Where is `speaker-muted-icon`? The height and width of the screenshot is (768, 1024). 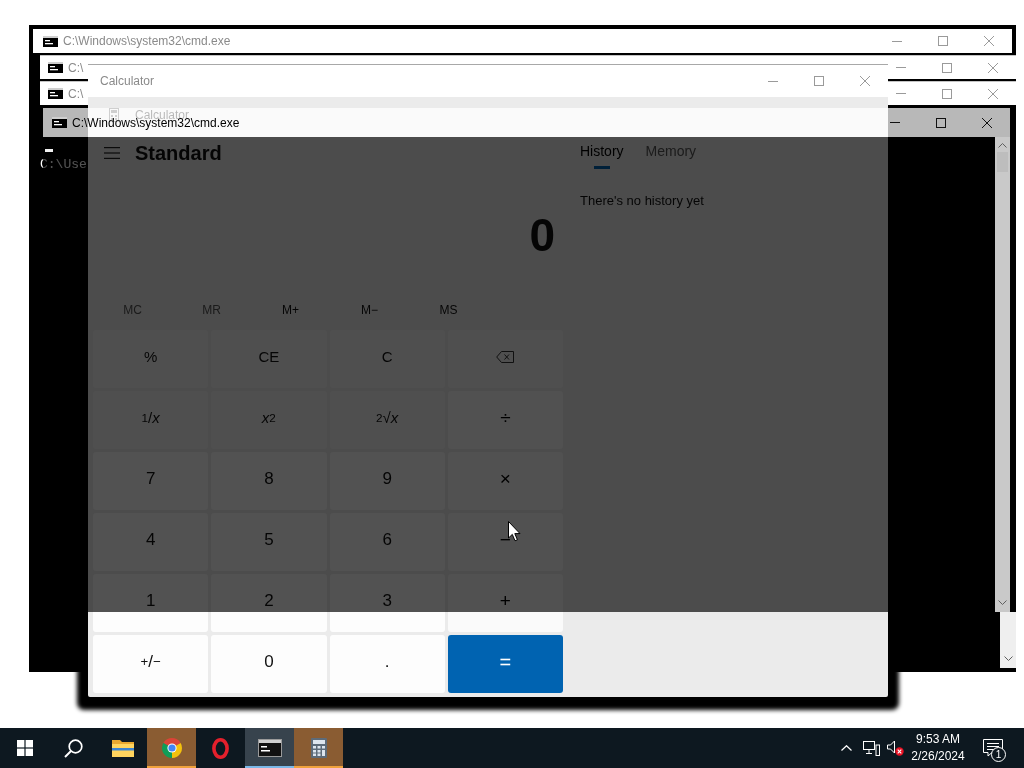
speaker-muted-icon is located at coordinates (895, 748).